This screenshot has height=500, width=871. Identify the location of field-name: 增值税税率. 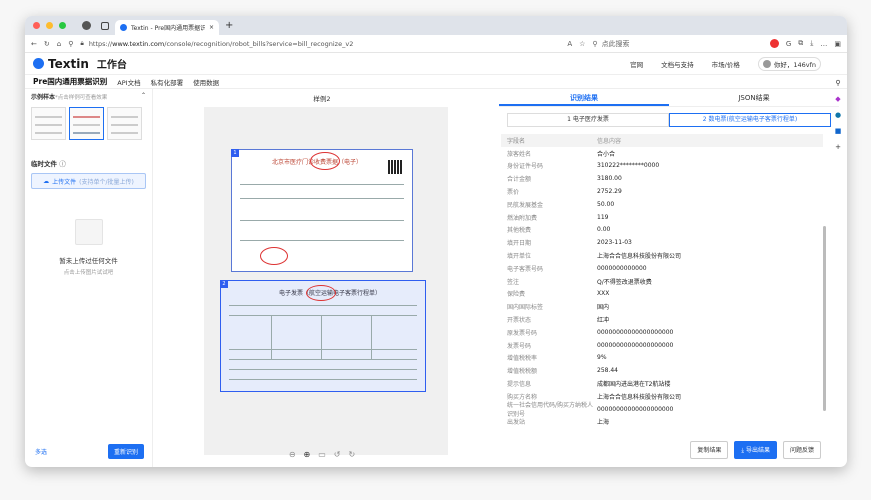
(522, 359).